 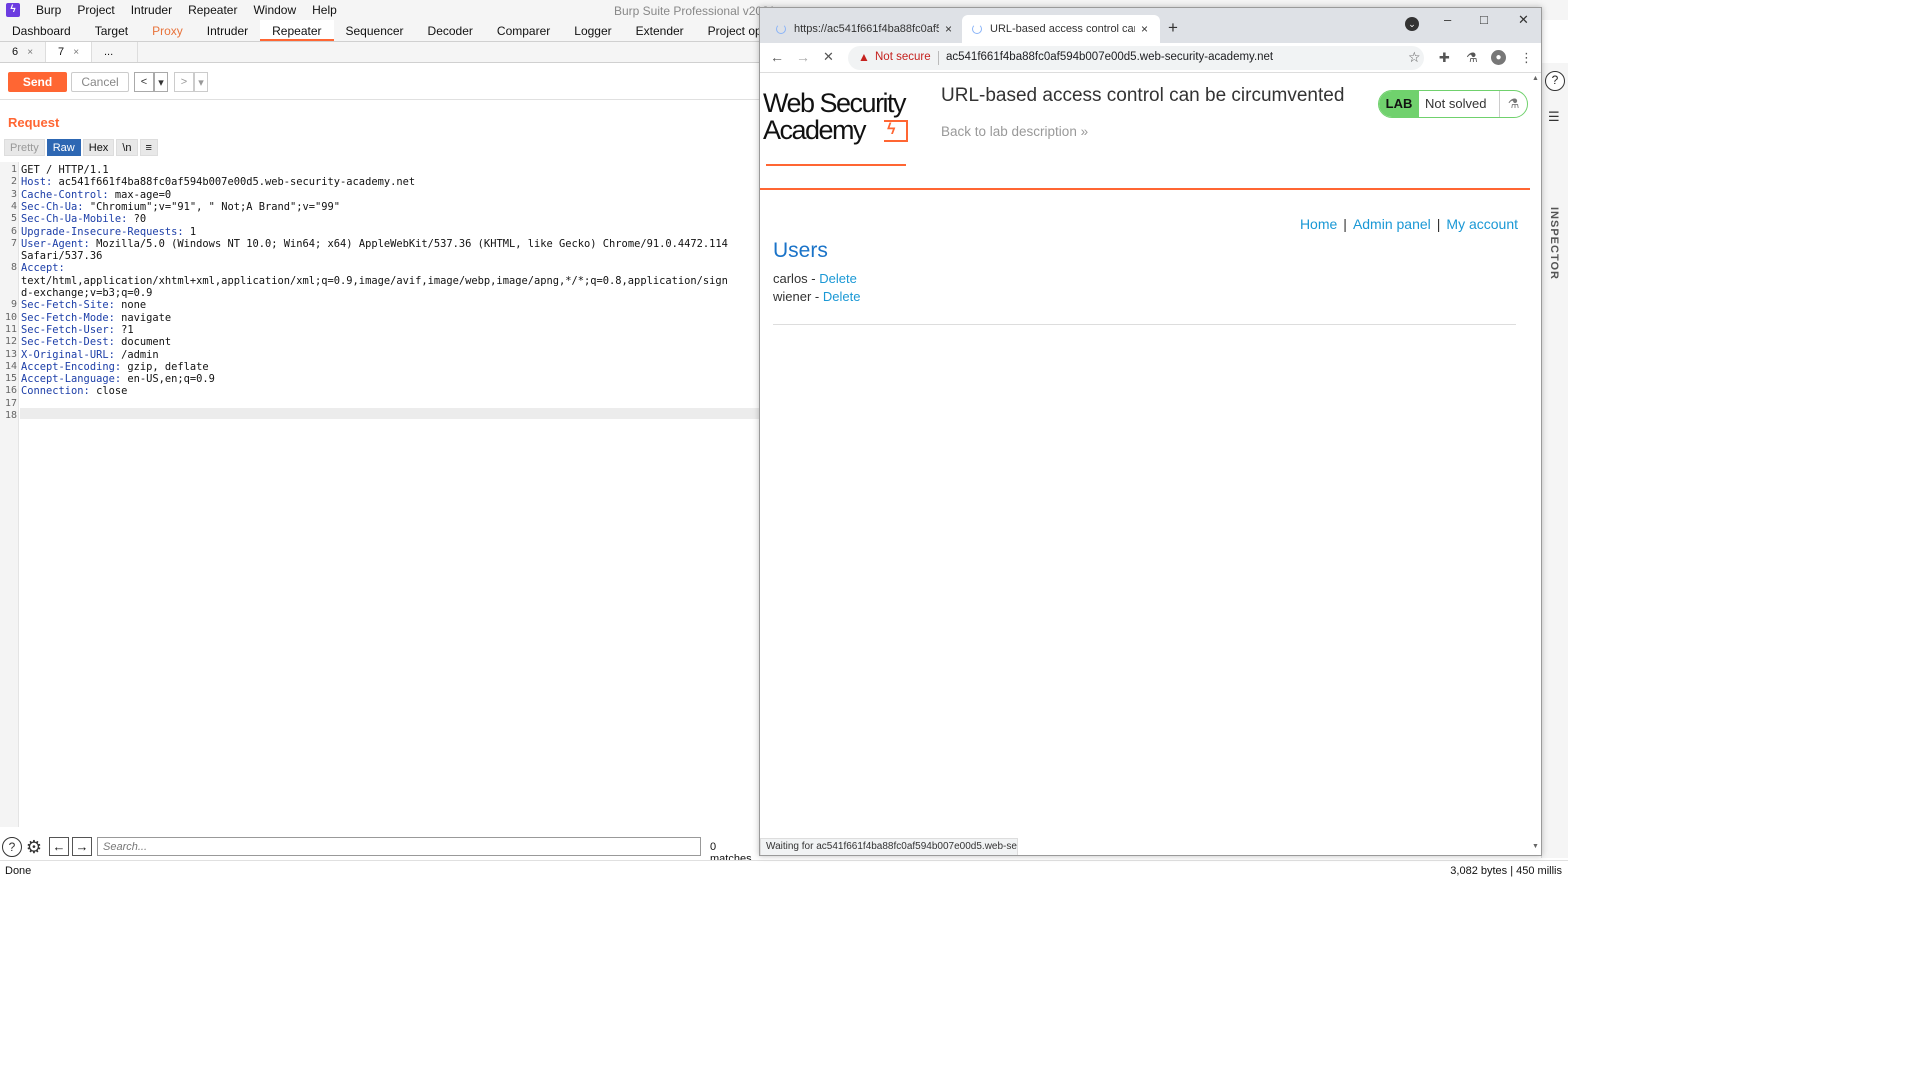 I want to click on tab-repeater: Repeater, so click(x=297, y=30).